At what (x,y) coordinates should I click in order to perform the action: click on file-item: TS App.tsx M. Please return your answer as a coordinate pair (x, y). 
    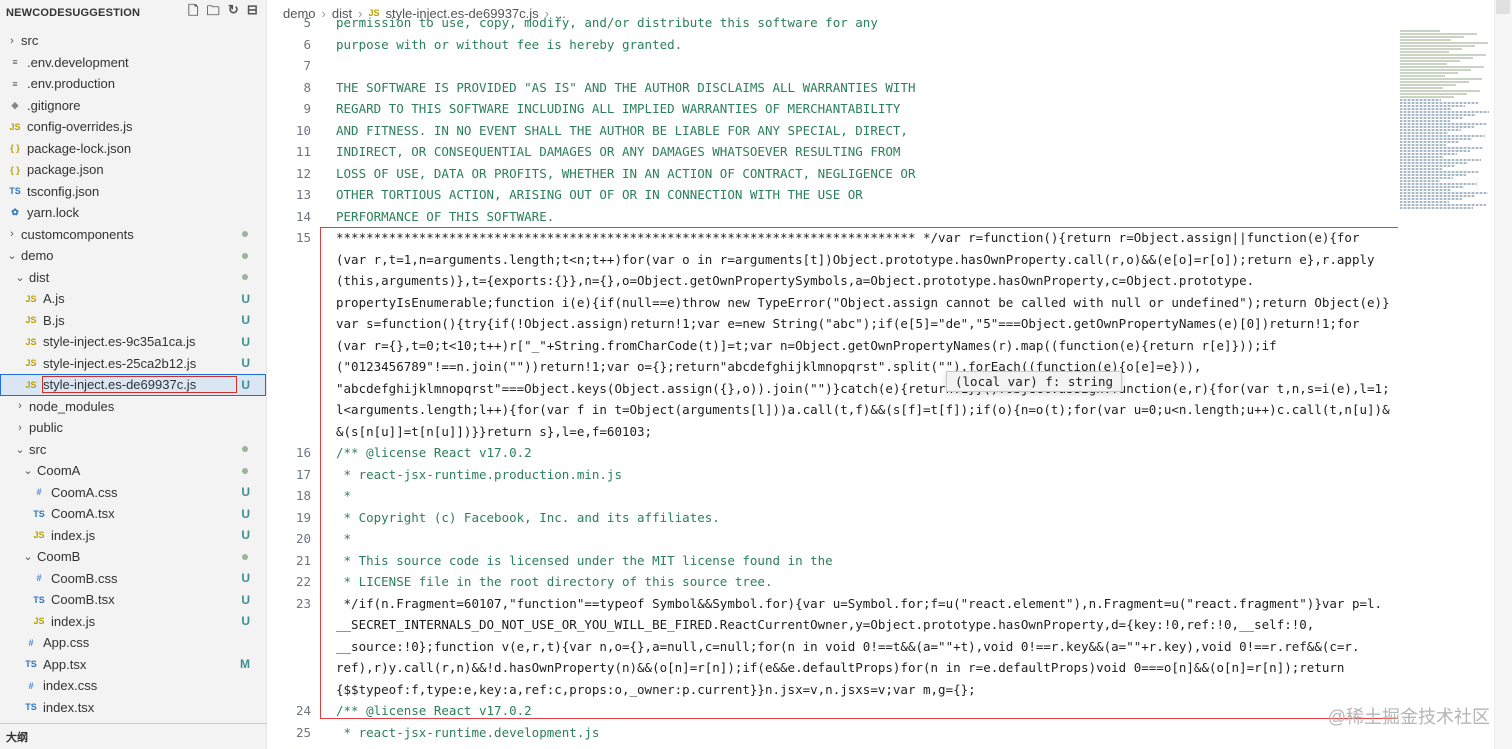
    Looking at the image, I should click on (133, 665).